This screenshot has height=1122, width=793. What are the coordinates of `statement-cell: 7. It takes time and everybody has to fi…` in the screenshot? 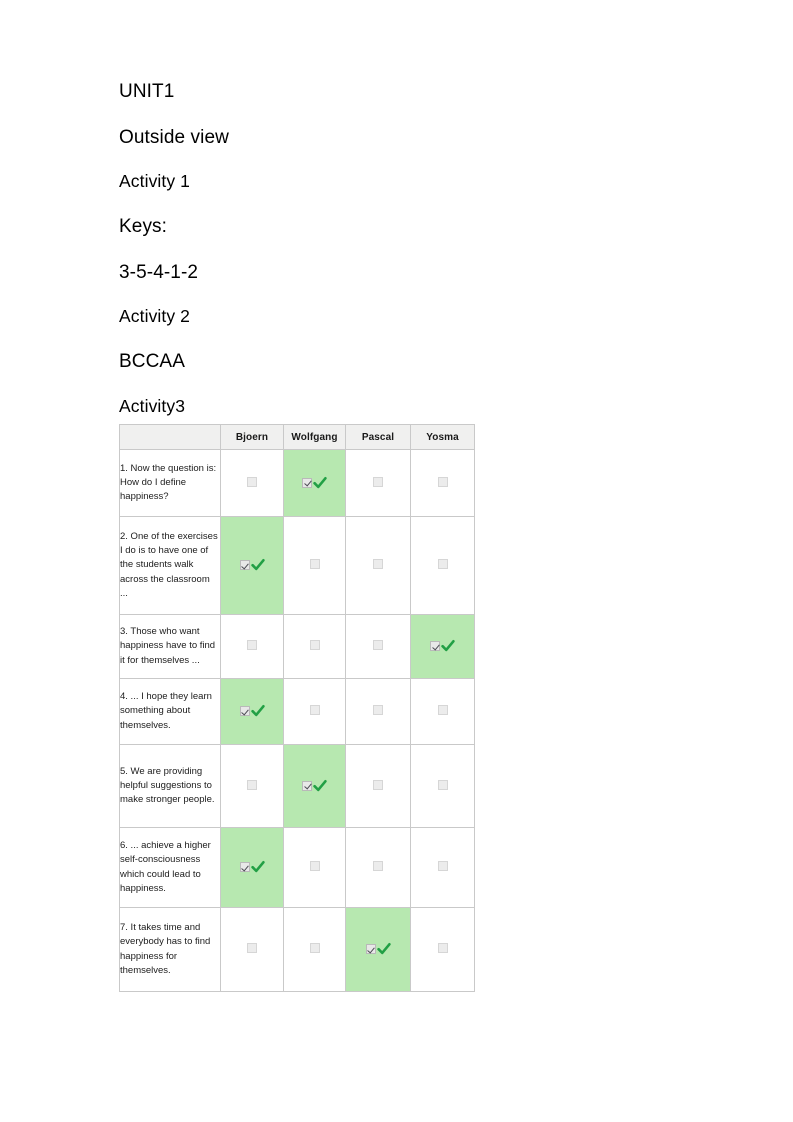 It's located at (170, 949).